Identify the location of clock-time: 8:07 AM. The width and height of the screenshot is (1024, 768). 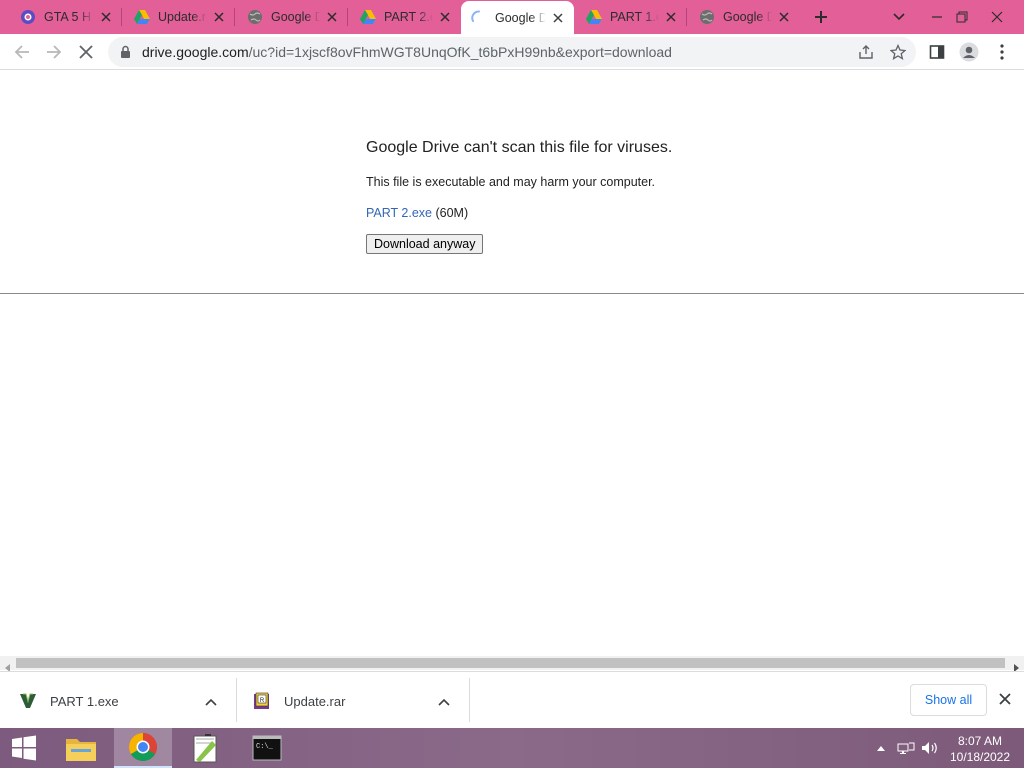
(980, 741).